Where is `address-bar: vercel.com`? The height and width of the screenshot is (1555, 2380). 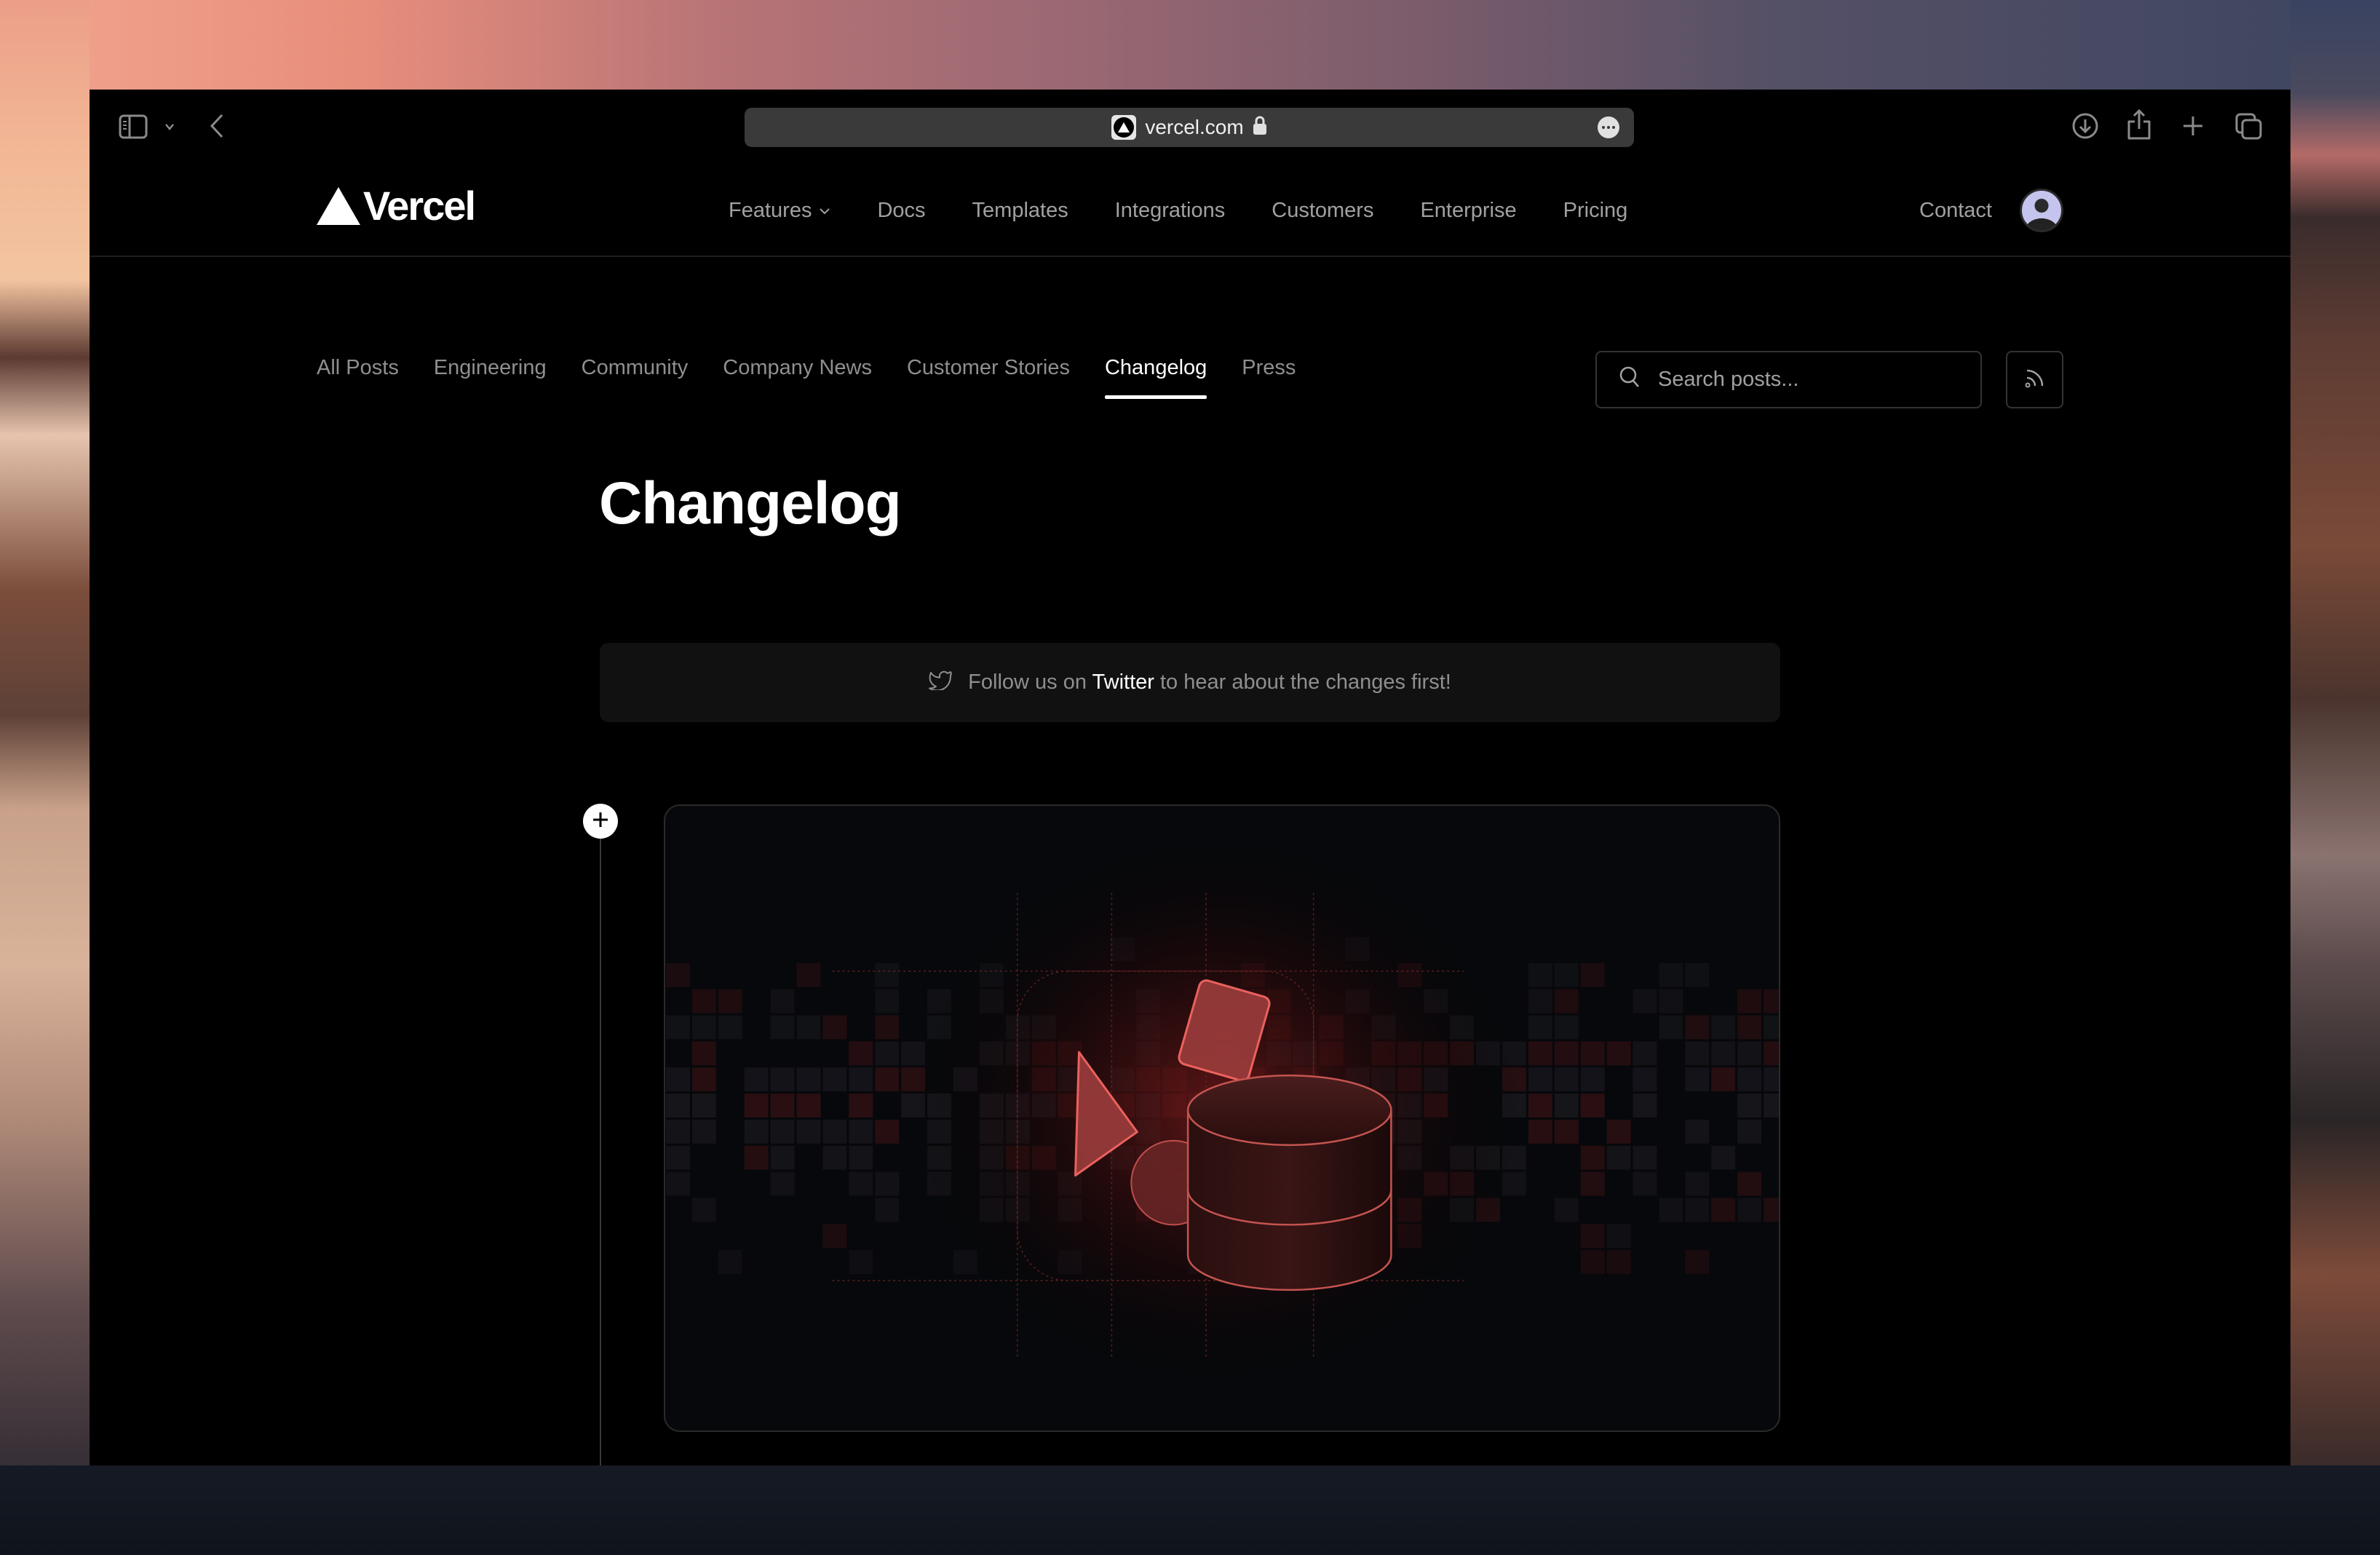
address-bar: vercel.com is located at coordinates (1189, 127).